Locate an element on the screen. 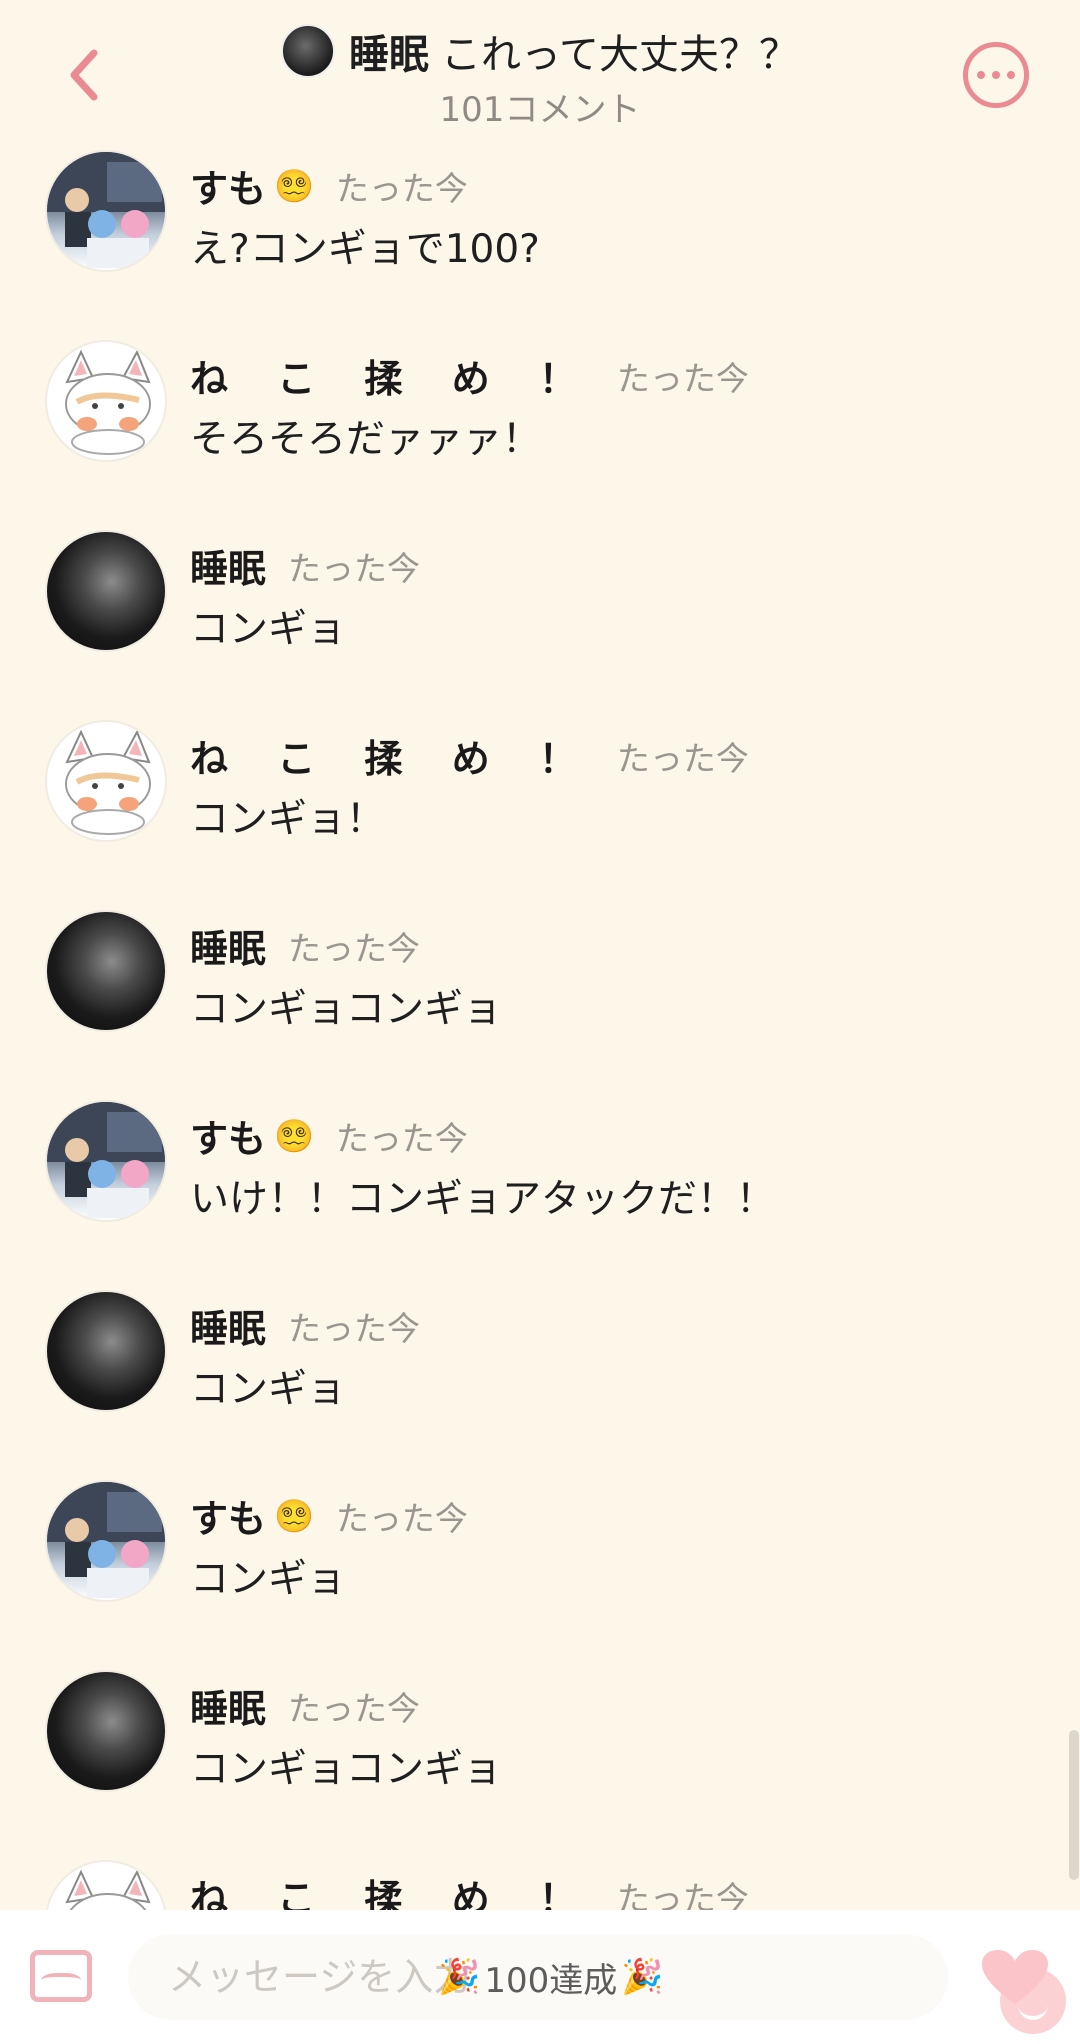 This screenshot has height=2044, width=1080. message-text: え?コンギョで100? is located at coordinates (365, 249).